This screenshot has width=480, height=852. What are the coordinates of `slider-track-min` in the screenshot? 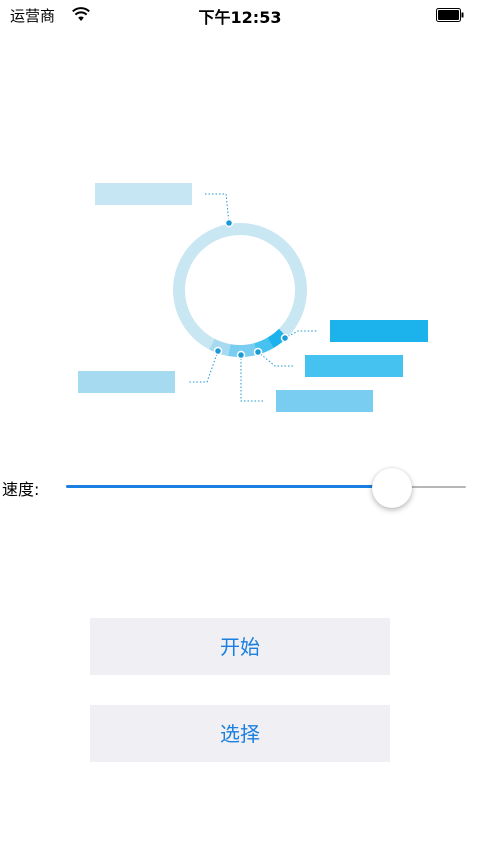 It's located at (229, 486).